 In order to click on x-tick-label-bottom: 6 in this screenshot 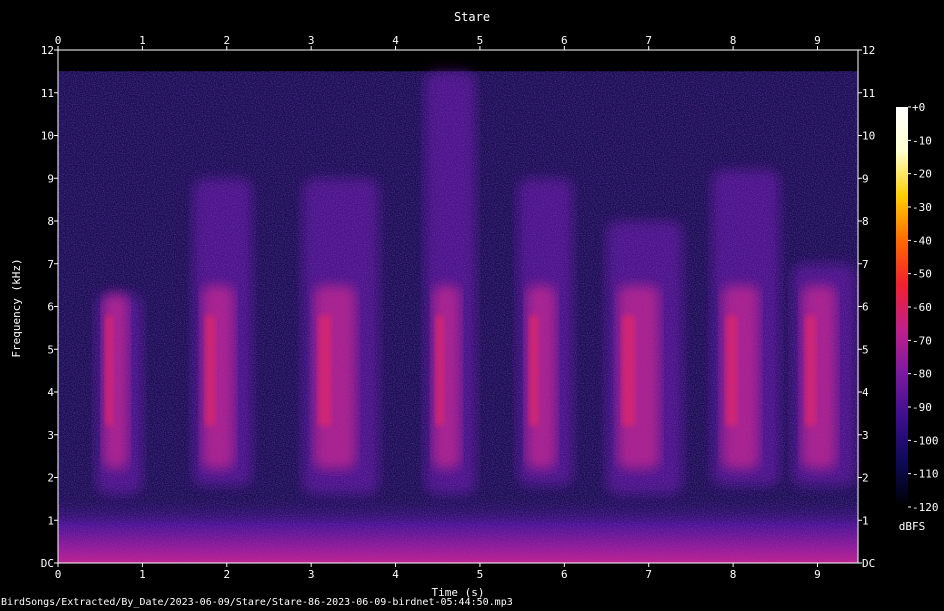, I will do `click(564, 574)`.